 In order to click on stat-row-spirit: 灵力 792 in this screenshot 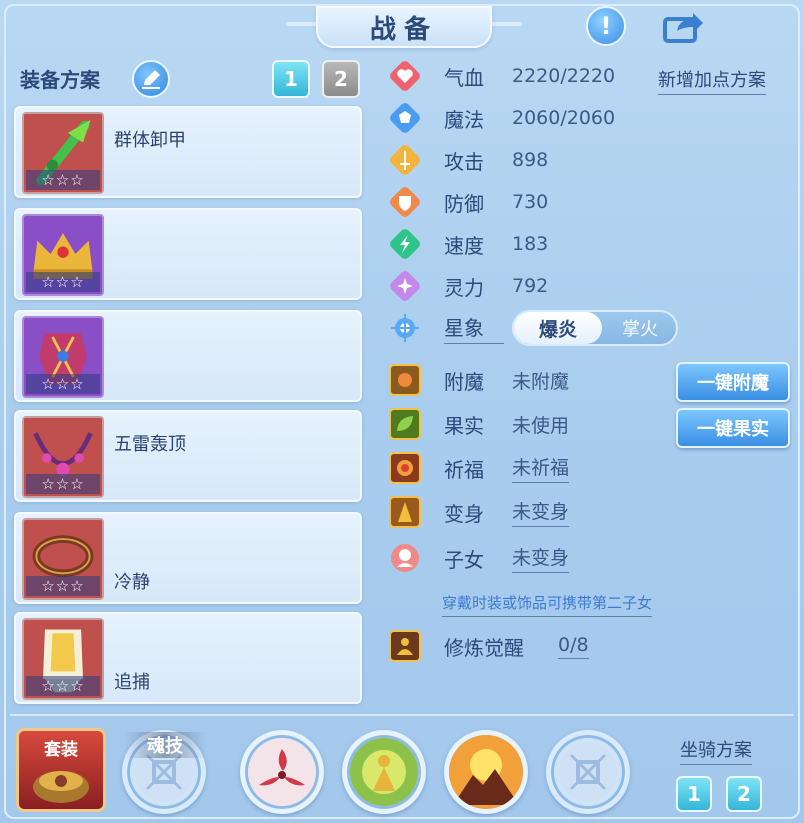, I will do `click(468, 286)`.